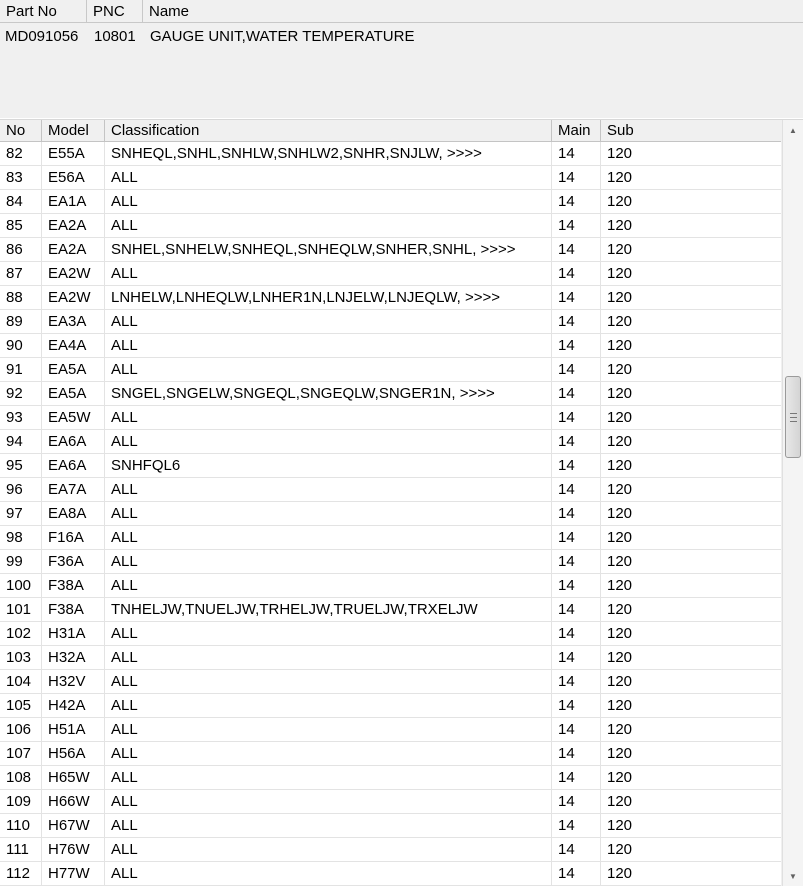 This screenshot has width=803, height=886. I want to click on table-row: 95 EA6A SNHFQL6 14 120, so click(390, 466).